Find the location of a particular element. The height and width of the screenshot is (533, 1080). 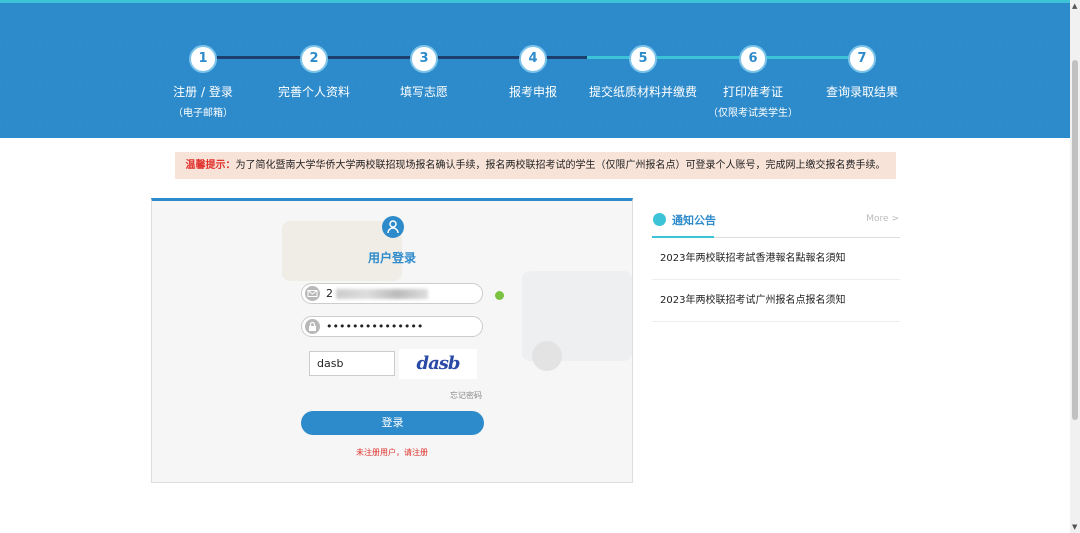

title-underline is located at coordinates (683, 237).